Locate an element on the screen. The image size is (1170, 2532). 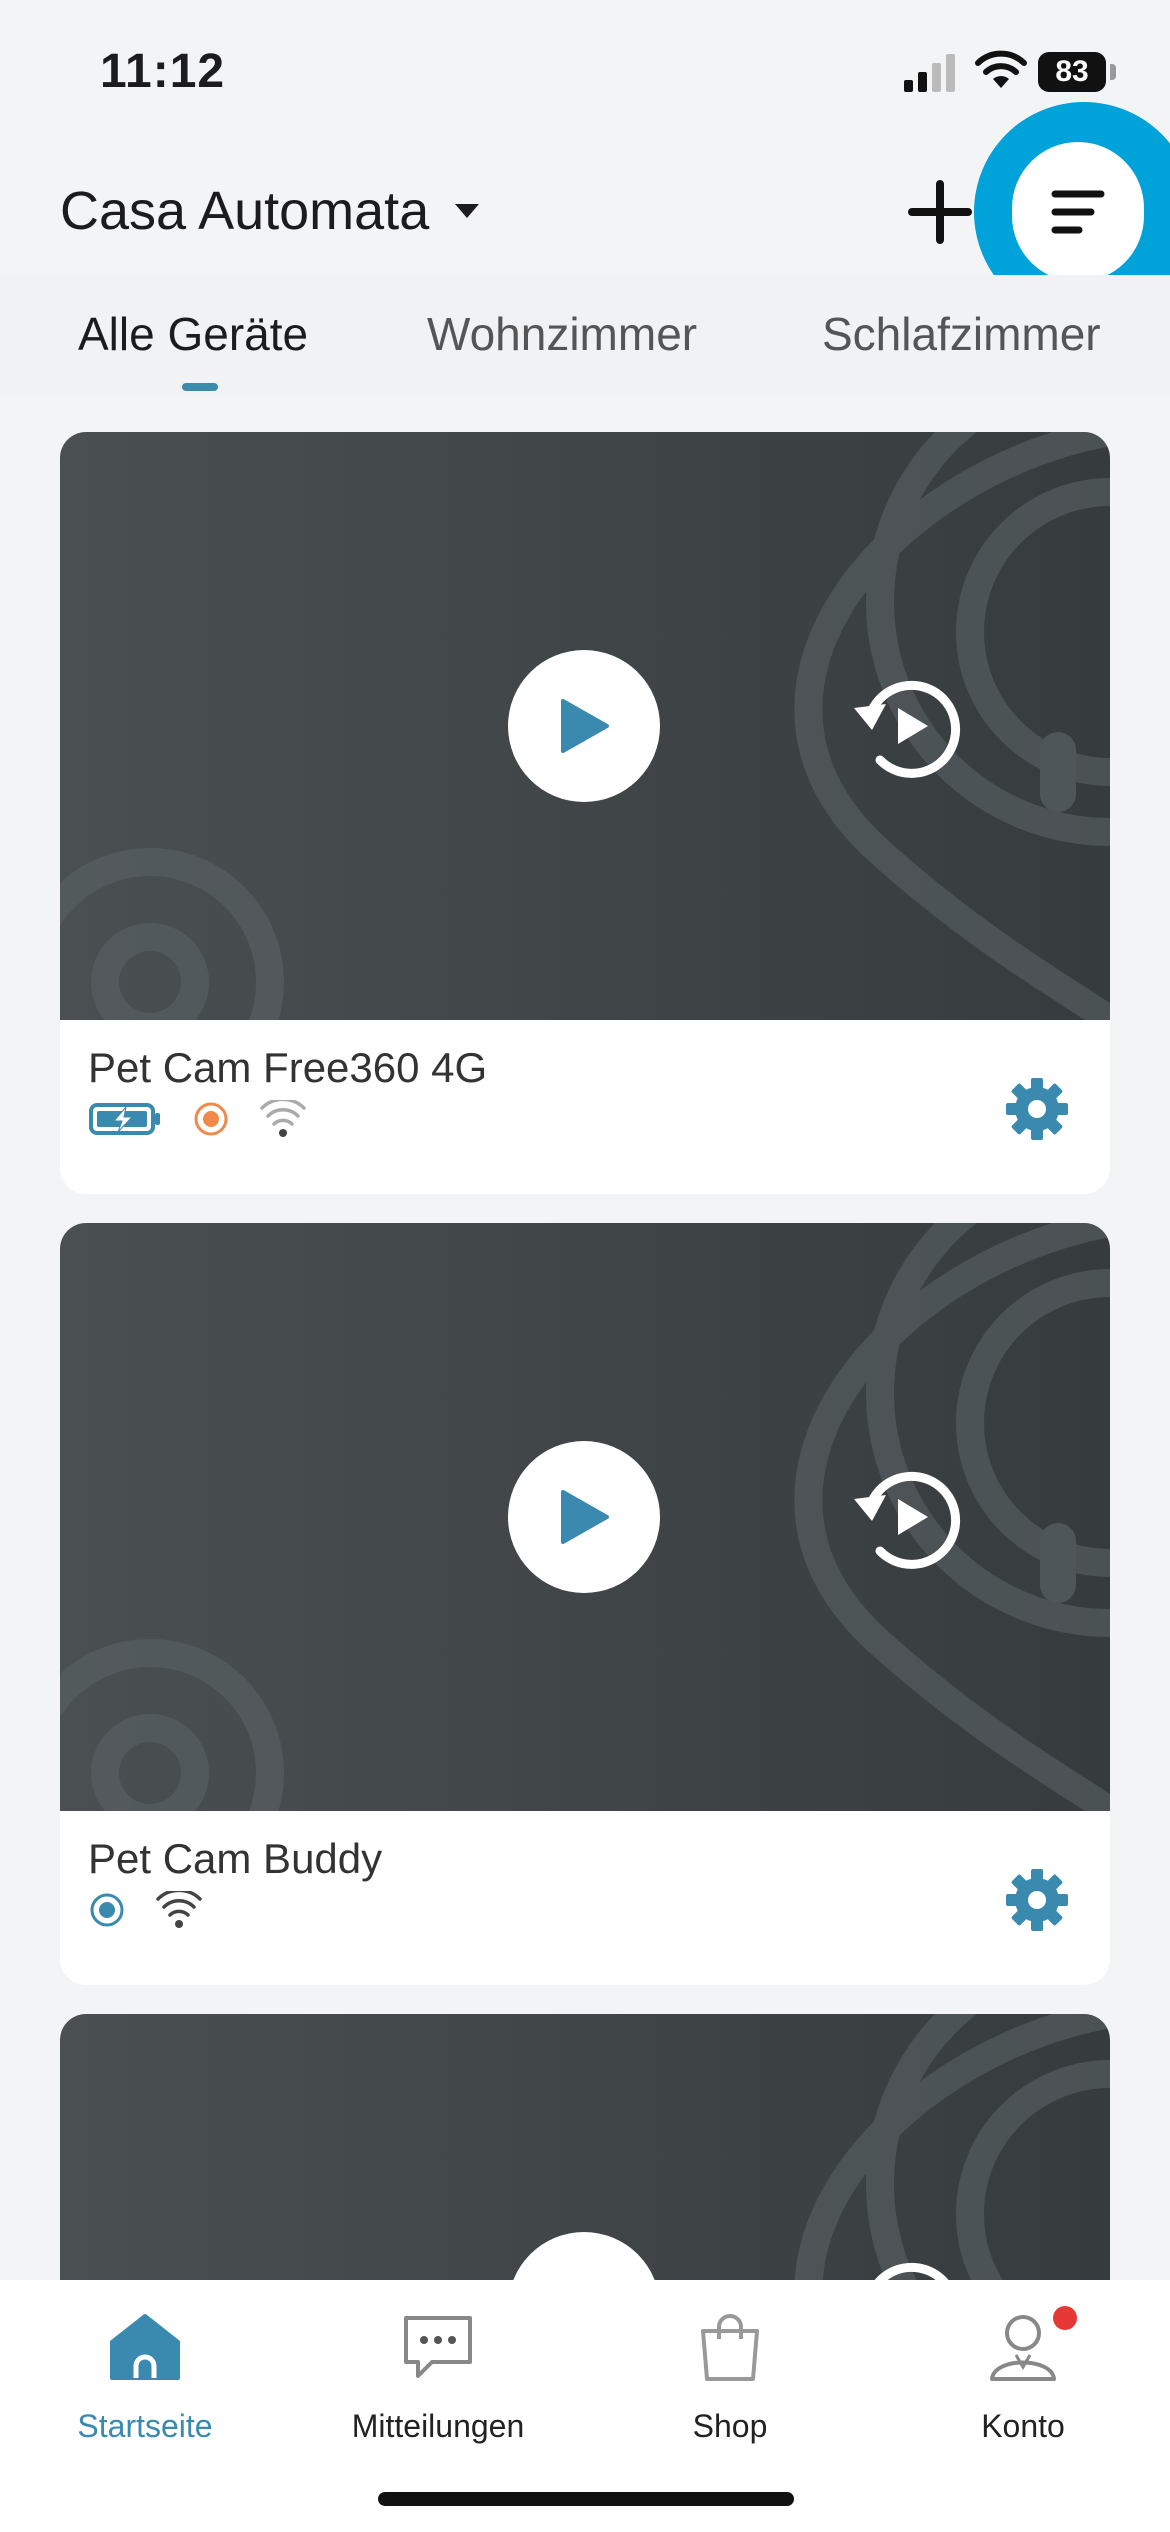
caret-down-icon is located at coordinates (467, 211).